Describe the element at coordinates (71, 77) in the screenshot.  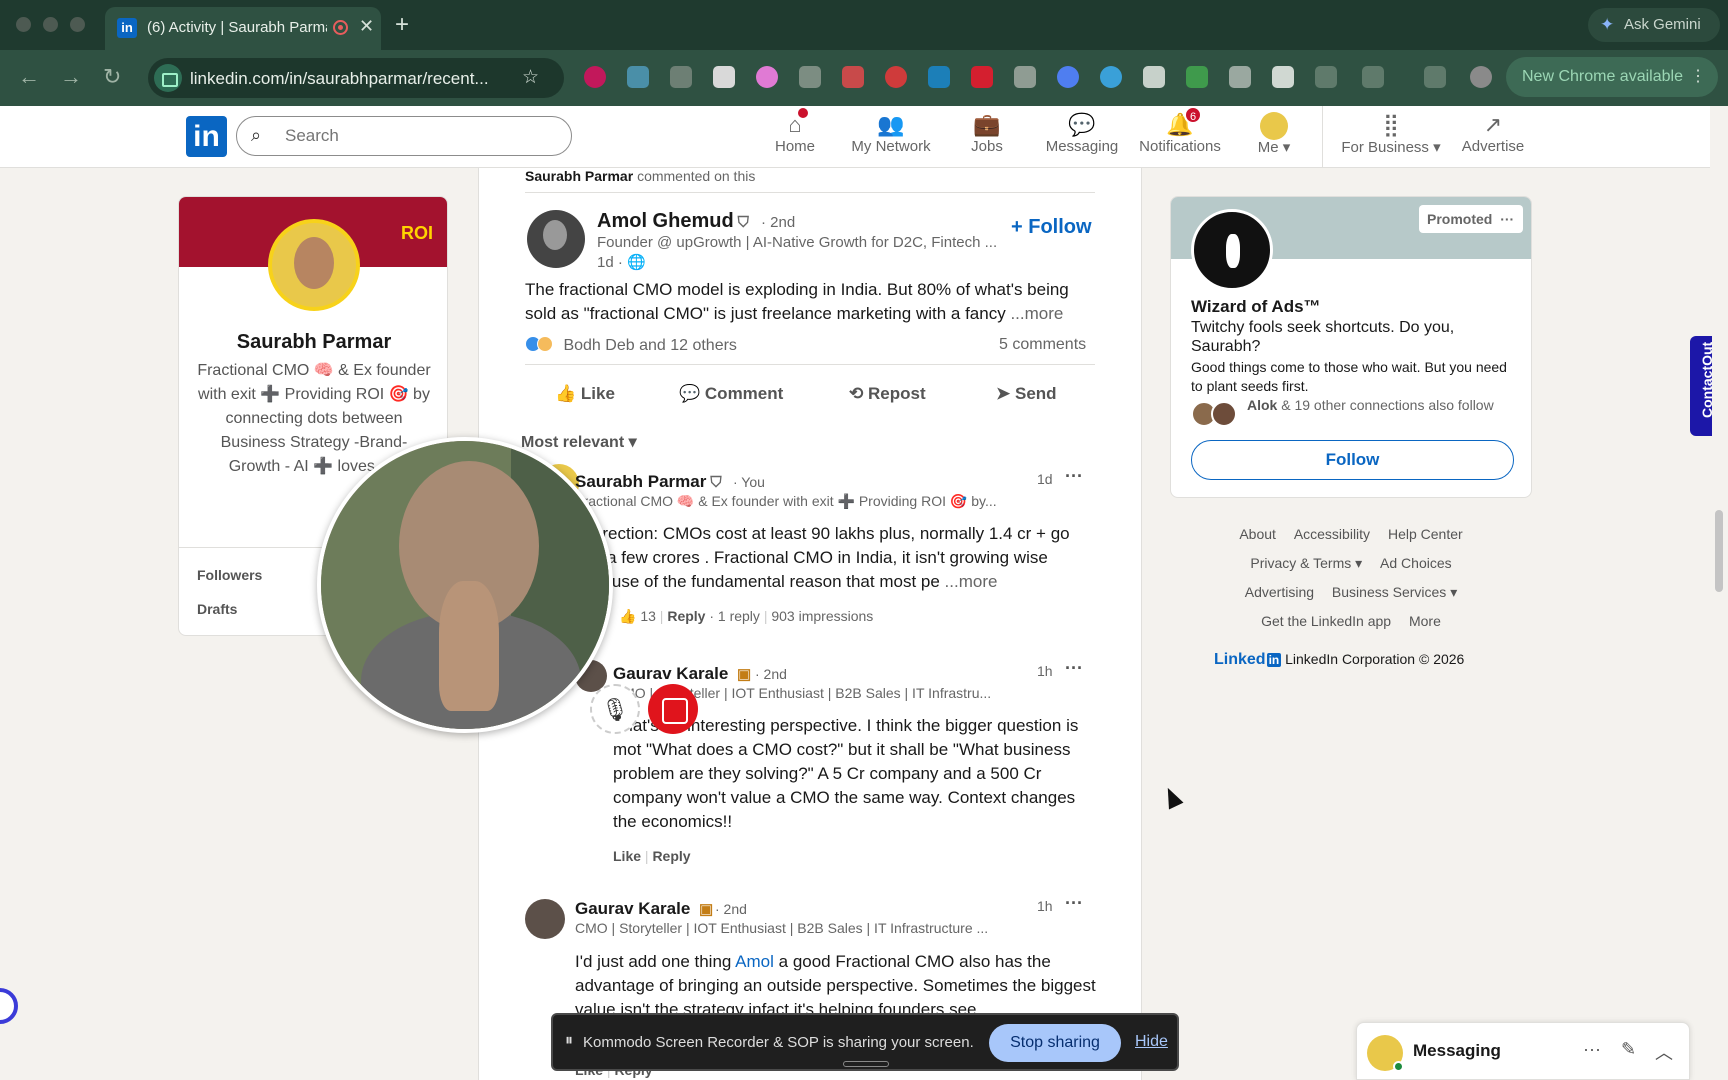
I see `forward-arrow-icon: →` at that location.